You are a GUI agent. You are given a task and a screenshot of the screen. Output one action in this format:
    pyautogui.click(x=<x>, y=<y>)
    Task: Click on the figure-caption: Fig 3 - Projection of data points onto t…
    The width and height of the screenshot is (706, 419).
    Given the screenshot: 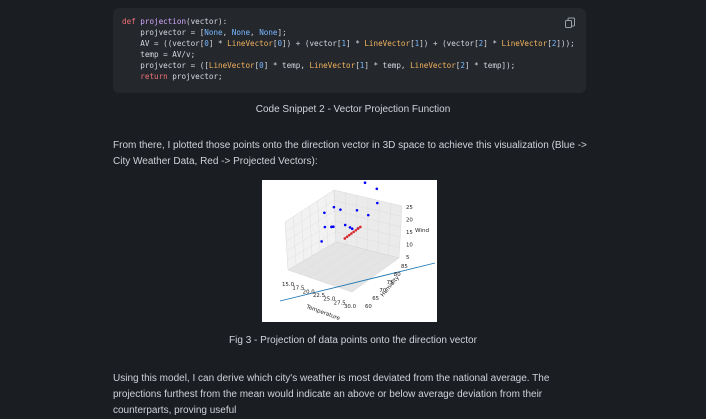 What is the action you would take?
    pyautogui.click(x=353, y=340)
    